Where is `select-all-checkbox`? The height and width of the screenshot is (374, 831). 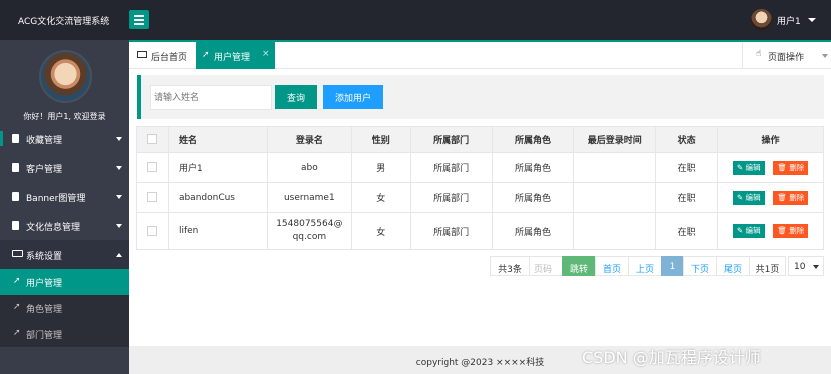
select-all-checkbox is located at coordinates (152, 139).